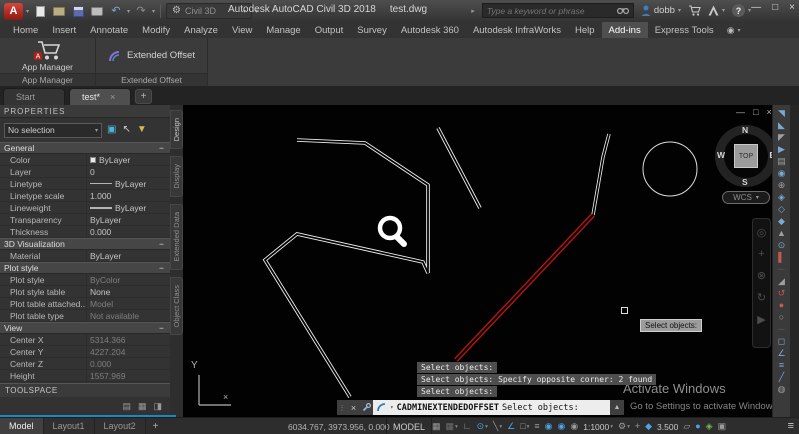  I want to click on status-toggle-button: ▱ ▾, so click(686, 426).